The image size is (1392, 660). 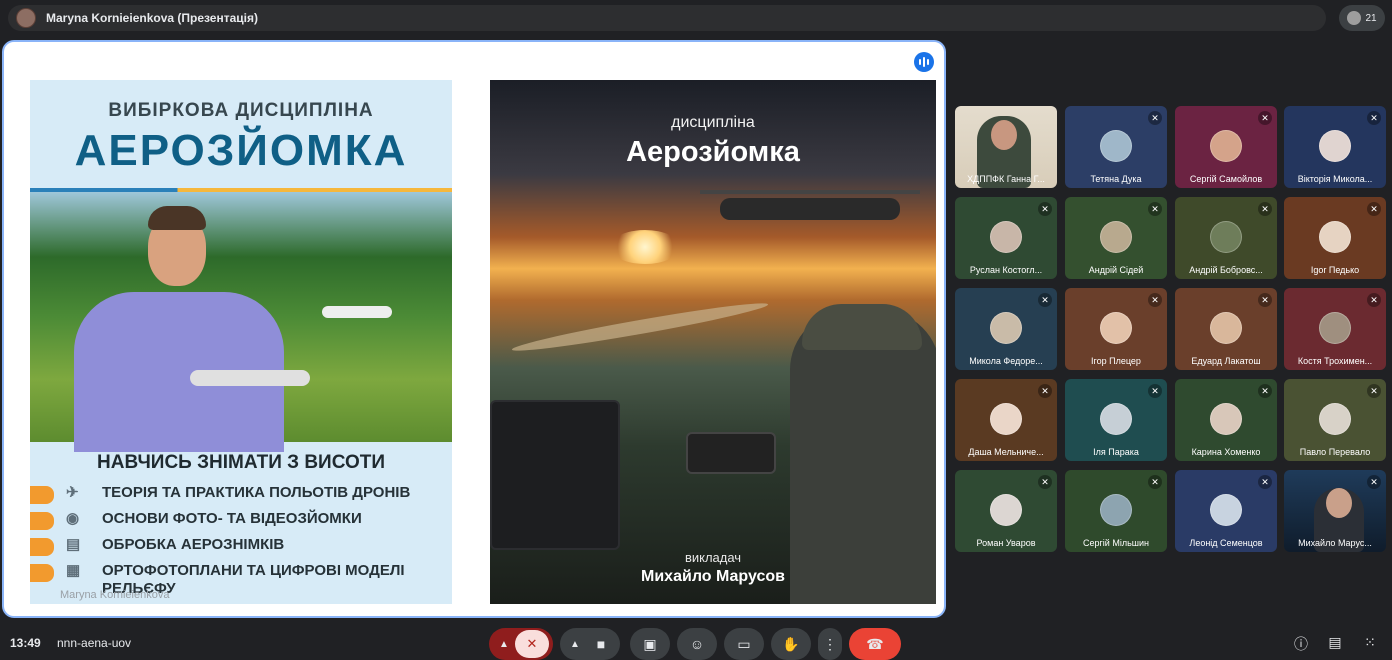 I want to click on people-button: 21, so click(x=1362, y=18).